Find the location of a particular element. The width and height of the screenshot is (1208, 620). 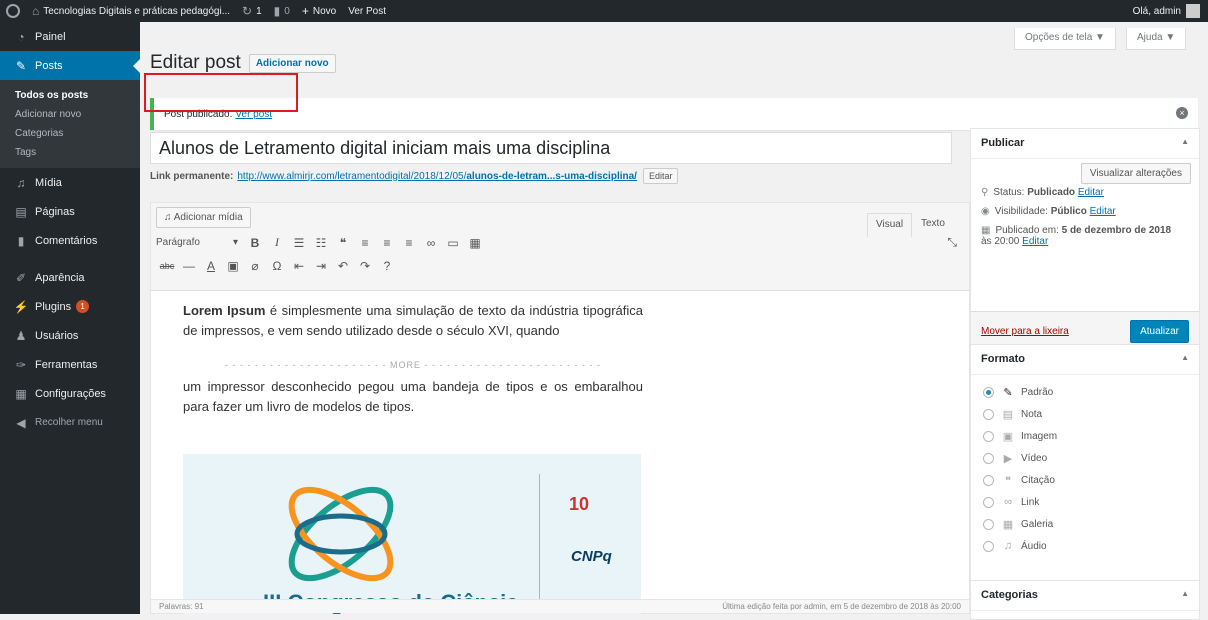

format-option-imagem: ▣ Imagem is located at coordinates (1085, 436).